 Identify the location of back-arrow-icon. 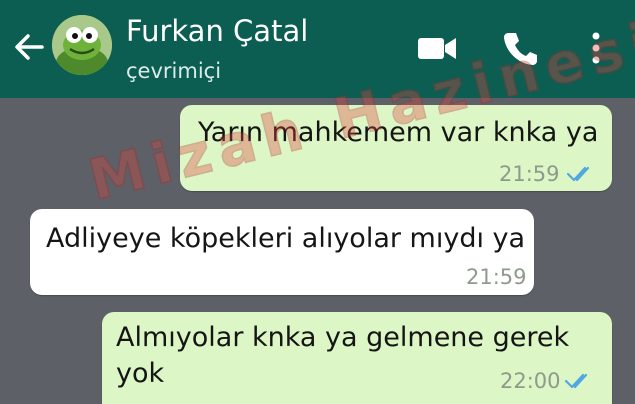
(29, 47).